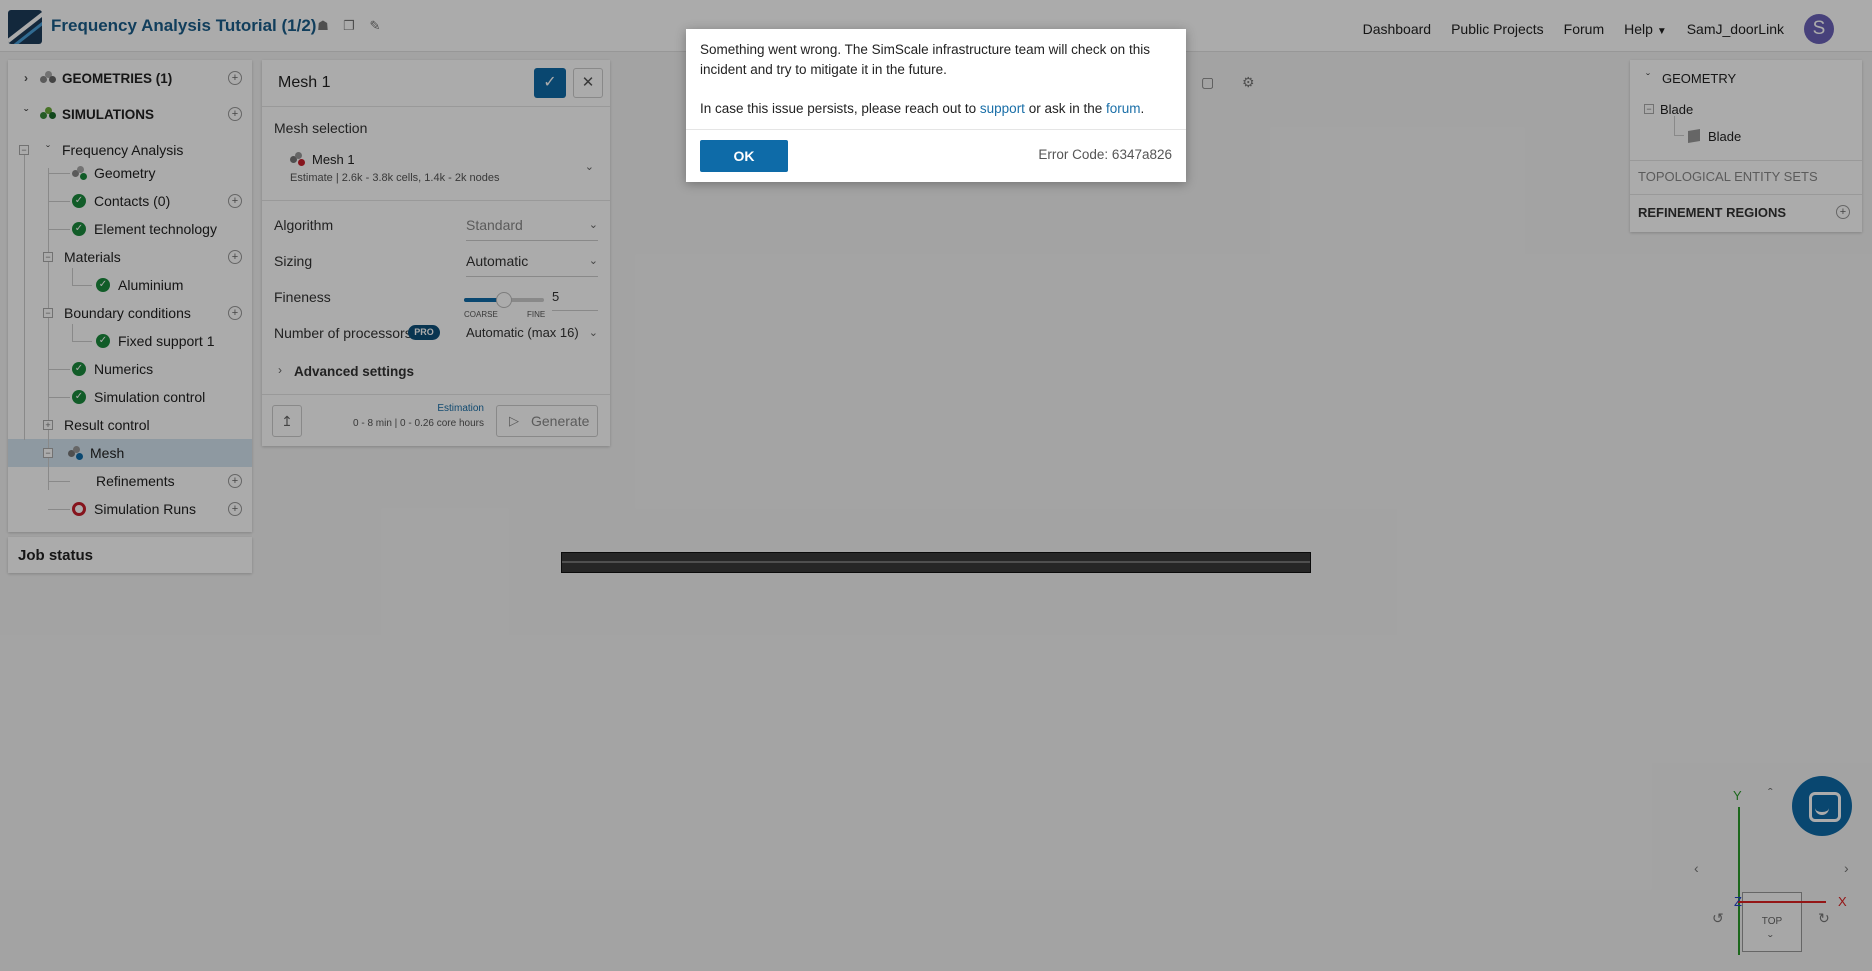  What do you see at coordinates (1105, 154) in the screenshot?
I see `error-code: Error Code: 6347a826` at bounding box center [1105, 154].